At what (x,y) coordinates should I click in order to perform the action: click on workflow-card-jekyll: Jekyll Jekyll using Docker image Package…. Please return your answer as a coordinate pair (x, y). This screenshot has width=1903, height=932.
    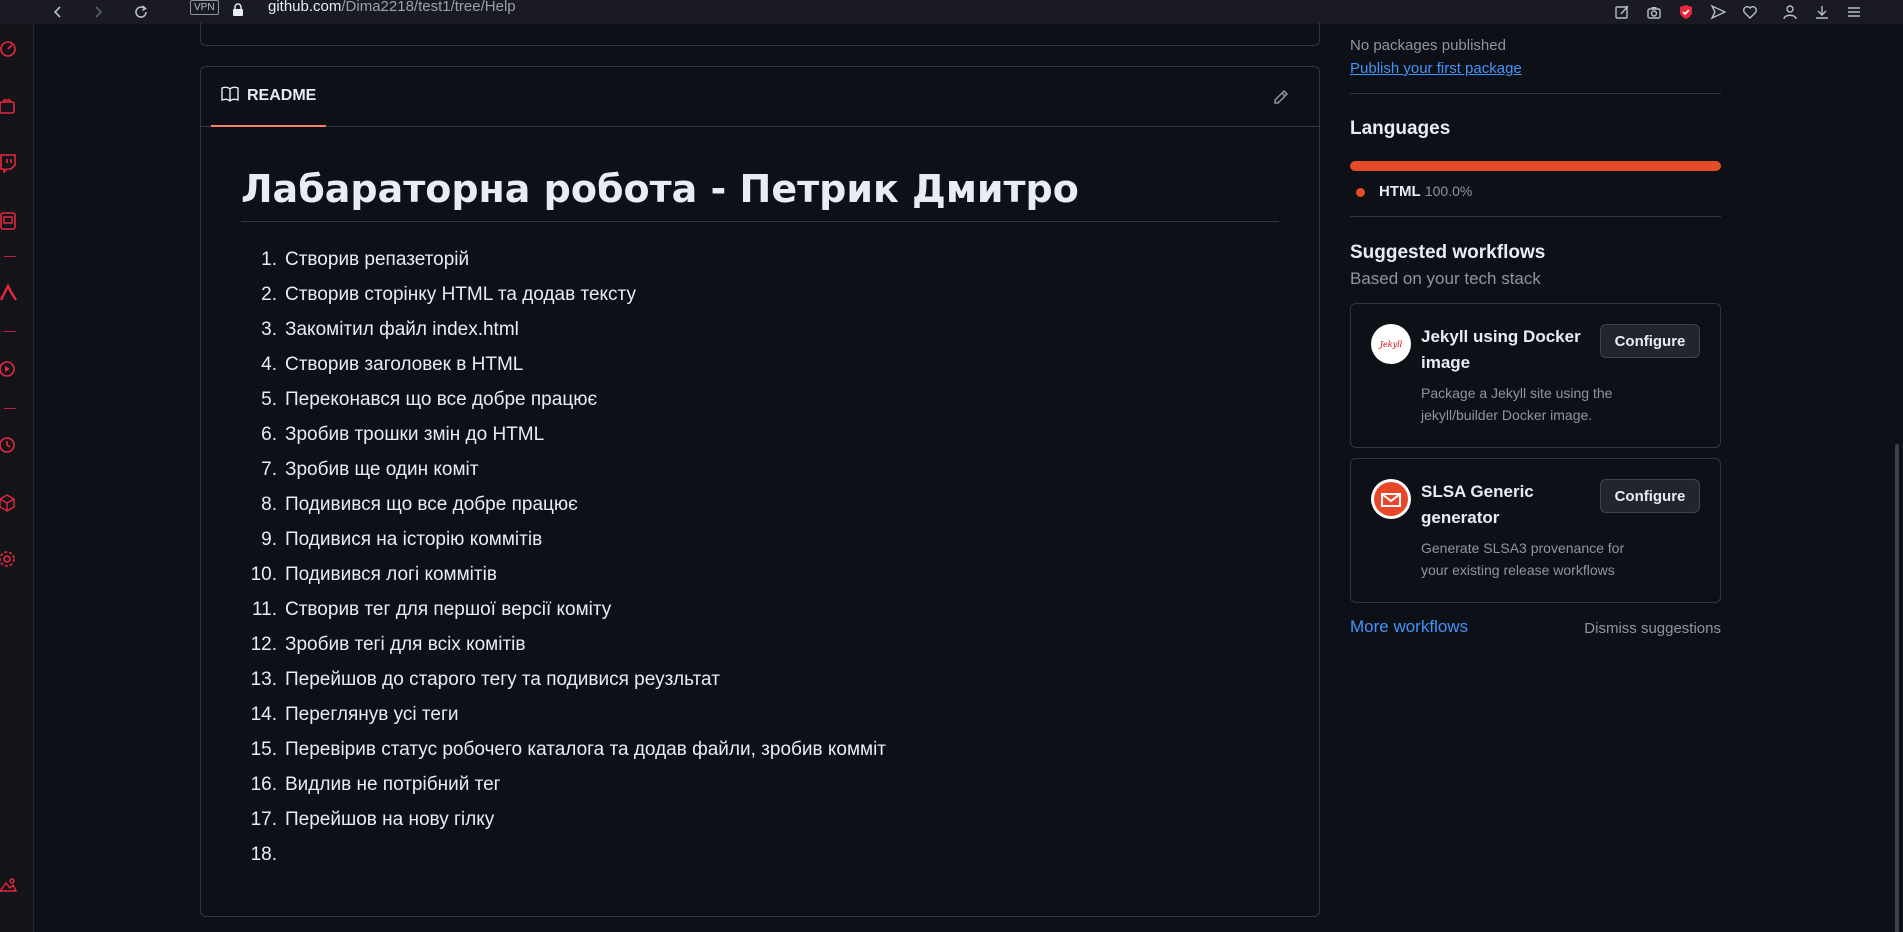
    Looking at the image, I should click on (1535, 375).